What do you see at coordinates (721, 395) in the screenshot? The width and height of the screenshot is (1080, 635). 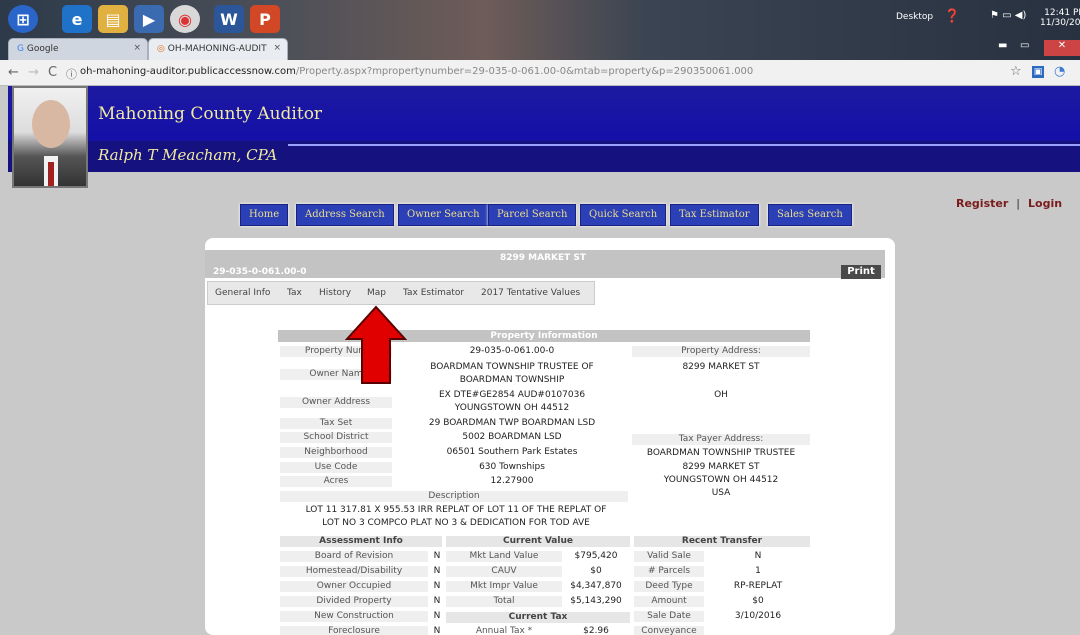 I see `value-property-address-2: OH` at bounding box center [721, 395].